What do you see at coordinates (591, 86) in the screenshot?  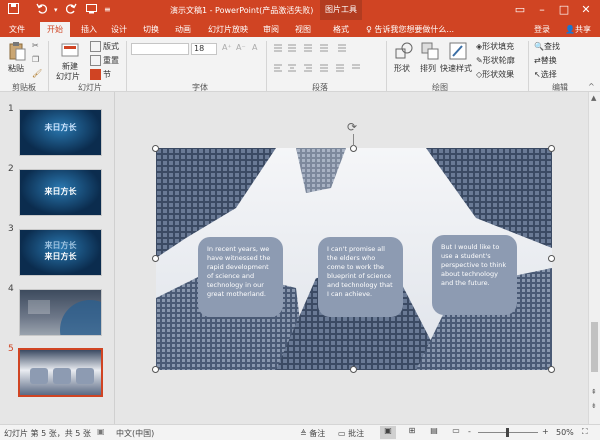 I see `collapse-ribbon-icon: ^` at bounding box center [591, 86].